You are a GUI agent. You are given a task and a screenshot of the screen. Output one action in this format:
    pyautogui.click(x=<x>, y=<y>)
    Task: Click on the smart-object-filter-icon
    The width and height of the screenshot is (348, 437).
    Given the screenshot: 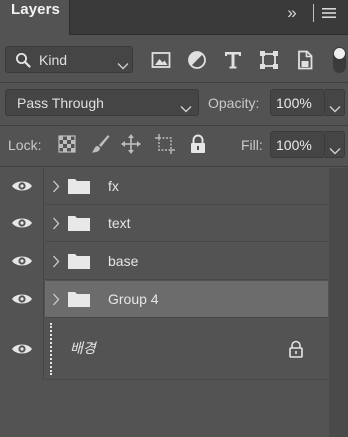 What is the action you would take?
    pyautogui.click(x=305, y=60)
    